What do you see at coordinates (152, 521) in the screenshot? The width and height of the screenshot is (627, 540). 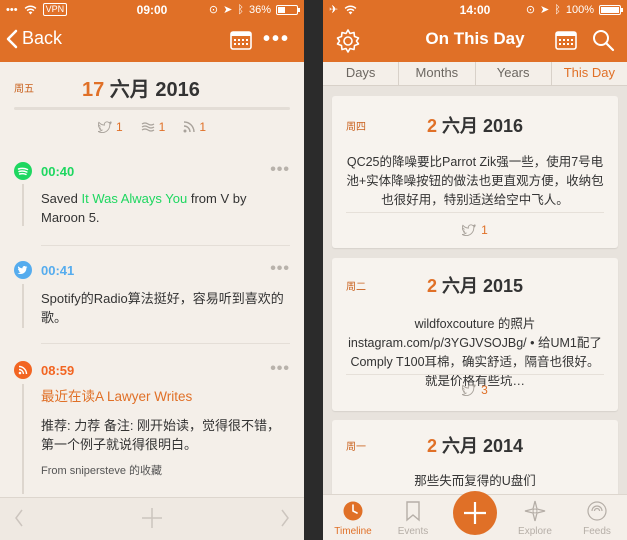 I see `add-button` at bounding box center [152, 521].